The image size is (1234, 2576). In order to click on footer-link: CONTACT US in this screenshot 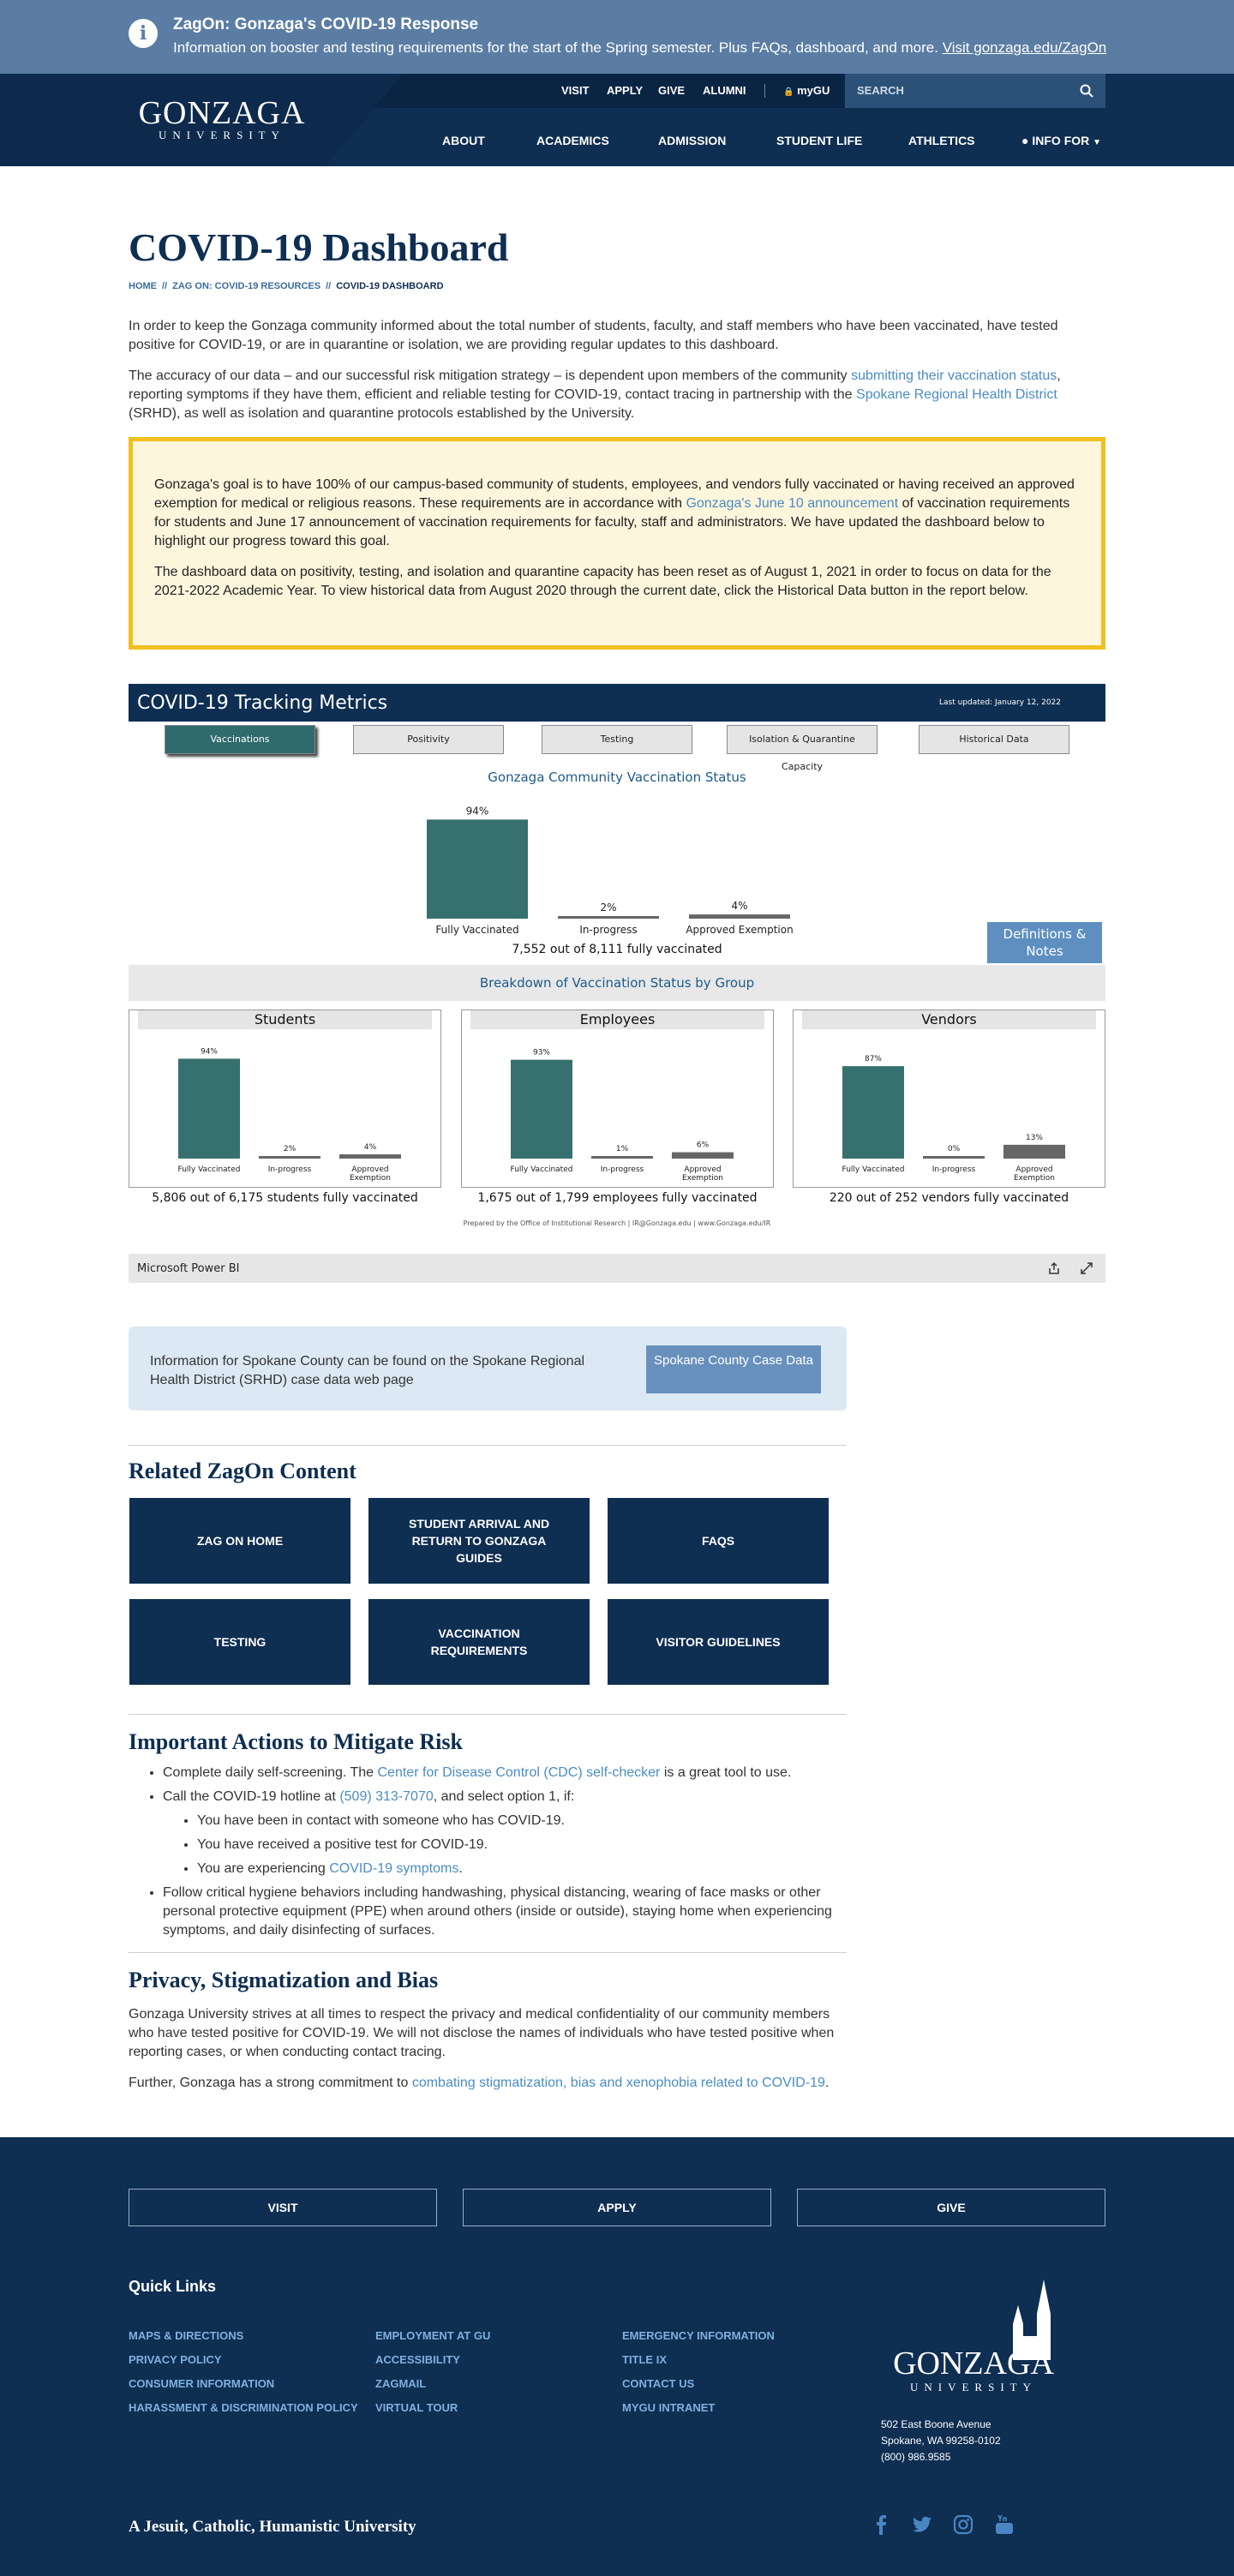, I will do `click(658, 2383)`.